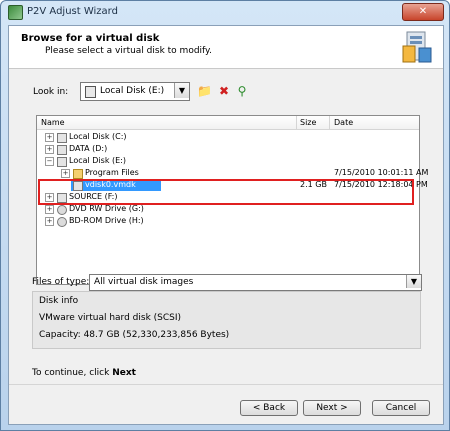  Describe the element at coordinates (71, 373) in the screenshot. I see `continue-prefix: To continue, click` at that location.